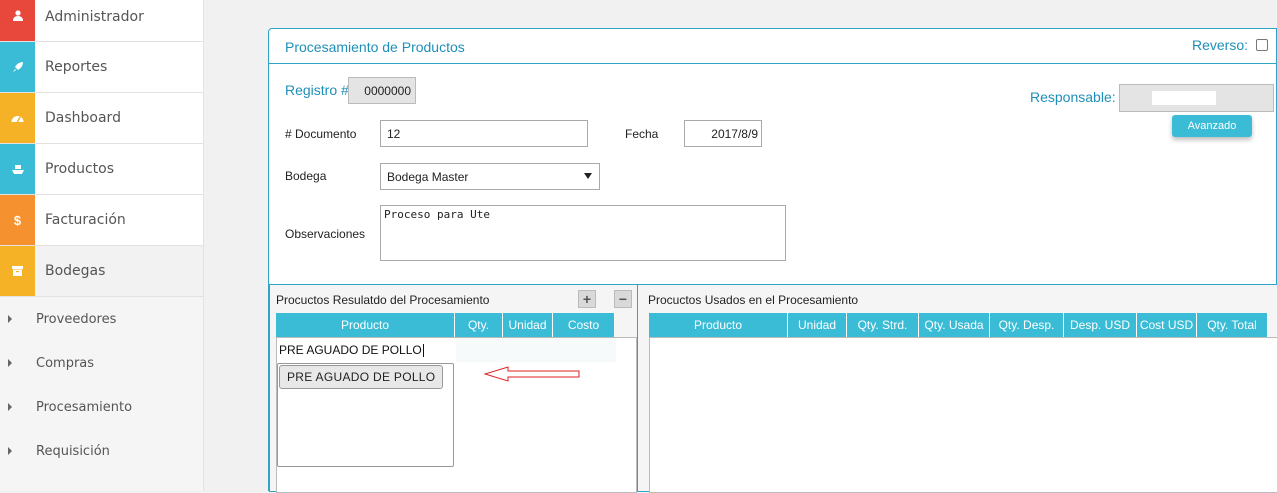  I want to click on row-cells, so click(536, 350).